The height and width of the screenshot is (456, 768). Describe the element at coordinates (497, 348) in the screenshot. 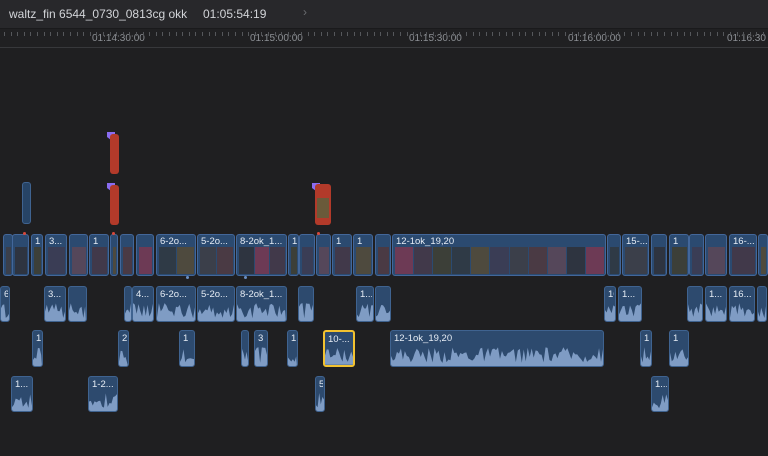

I see `audio-clip: 12-1ok_19,20` at that location.